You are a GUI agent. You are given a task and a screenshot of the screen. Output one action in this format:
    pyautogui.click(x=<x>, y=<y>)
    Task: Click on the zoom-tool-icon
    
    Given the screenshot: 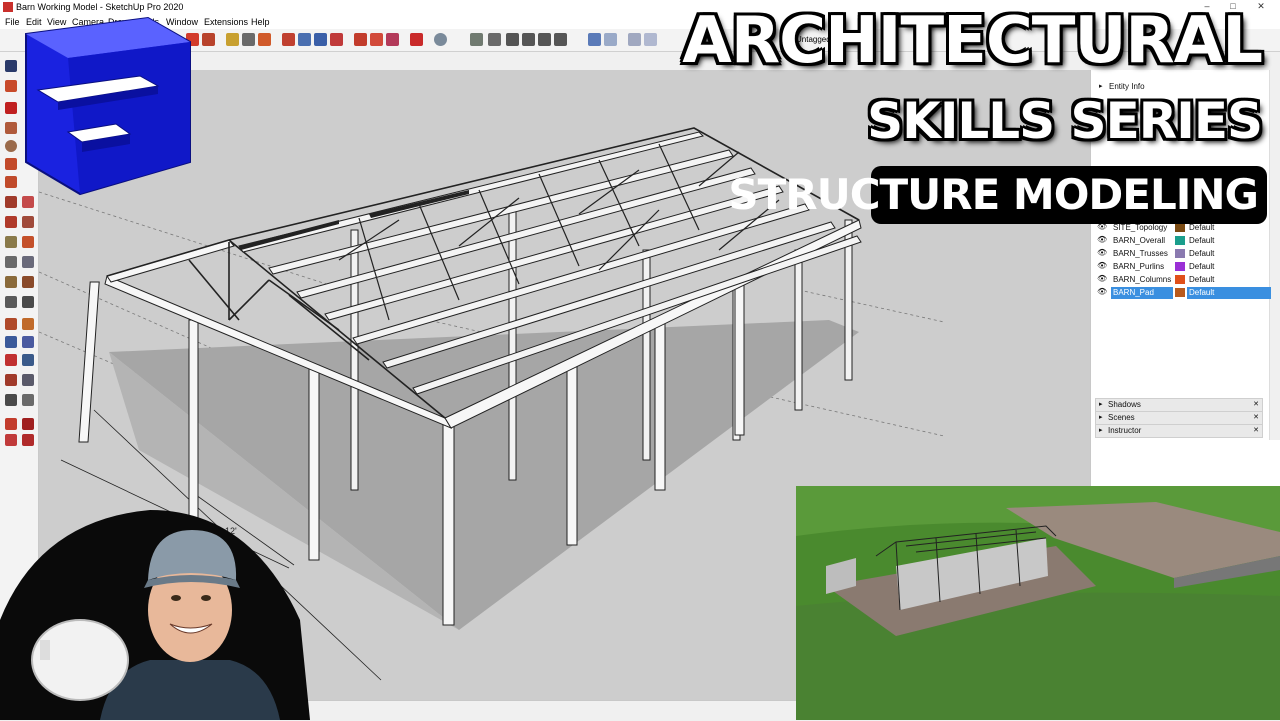 What is the action you would take?
    pyautogui.click(x=11, y=342)
    